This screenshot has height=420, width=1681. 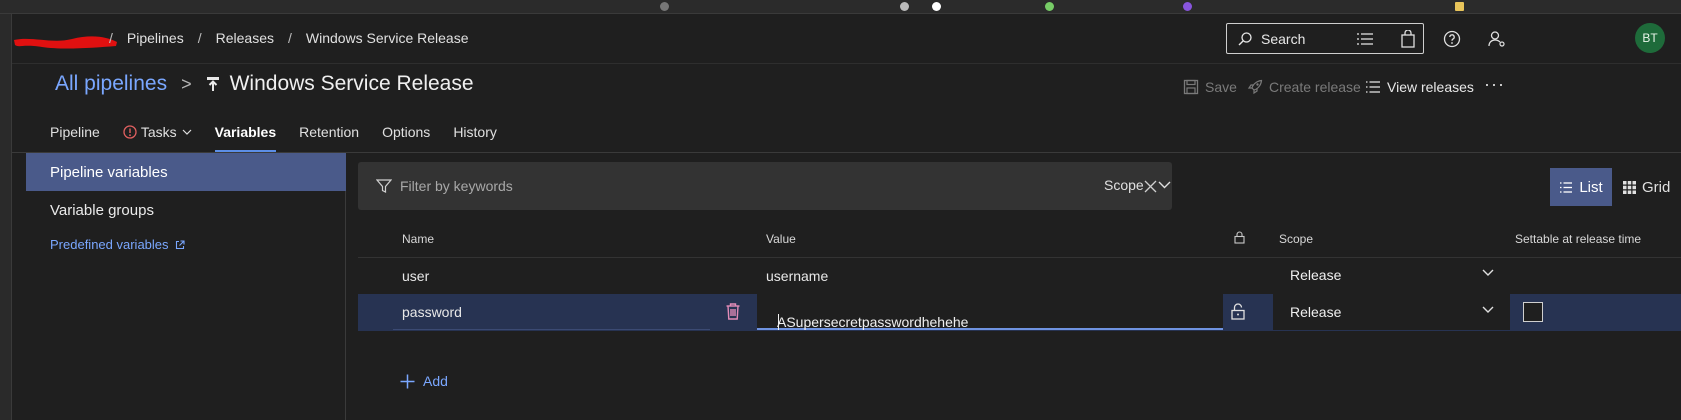 What do you see at coordinates (245, 38) in the screenshot?
I see `breadcrumb-releases: Releases` at bounding box center [245, 38].